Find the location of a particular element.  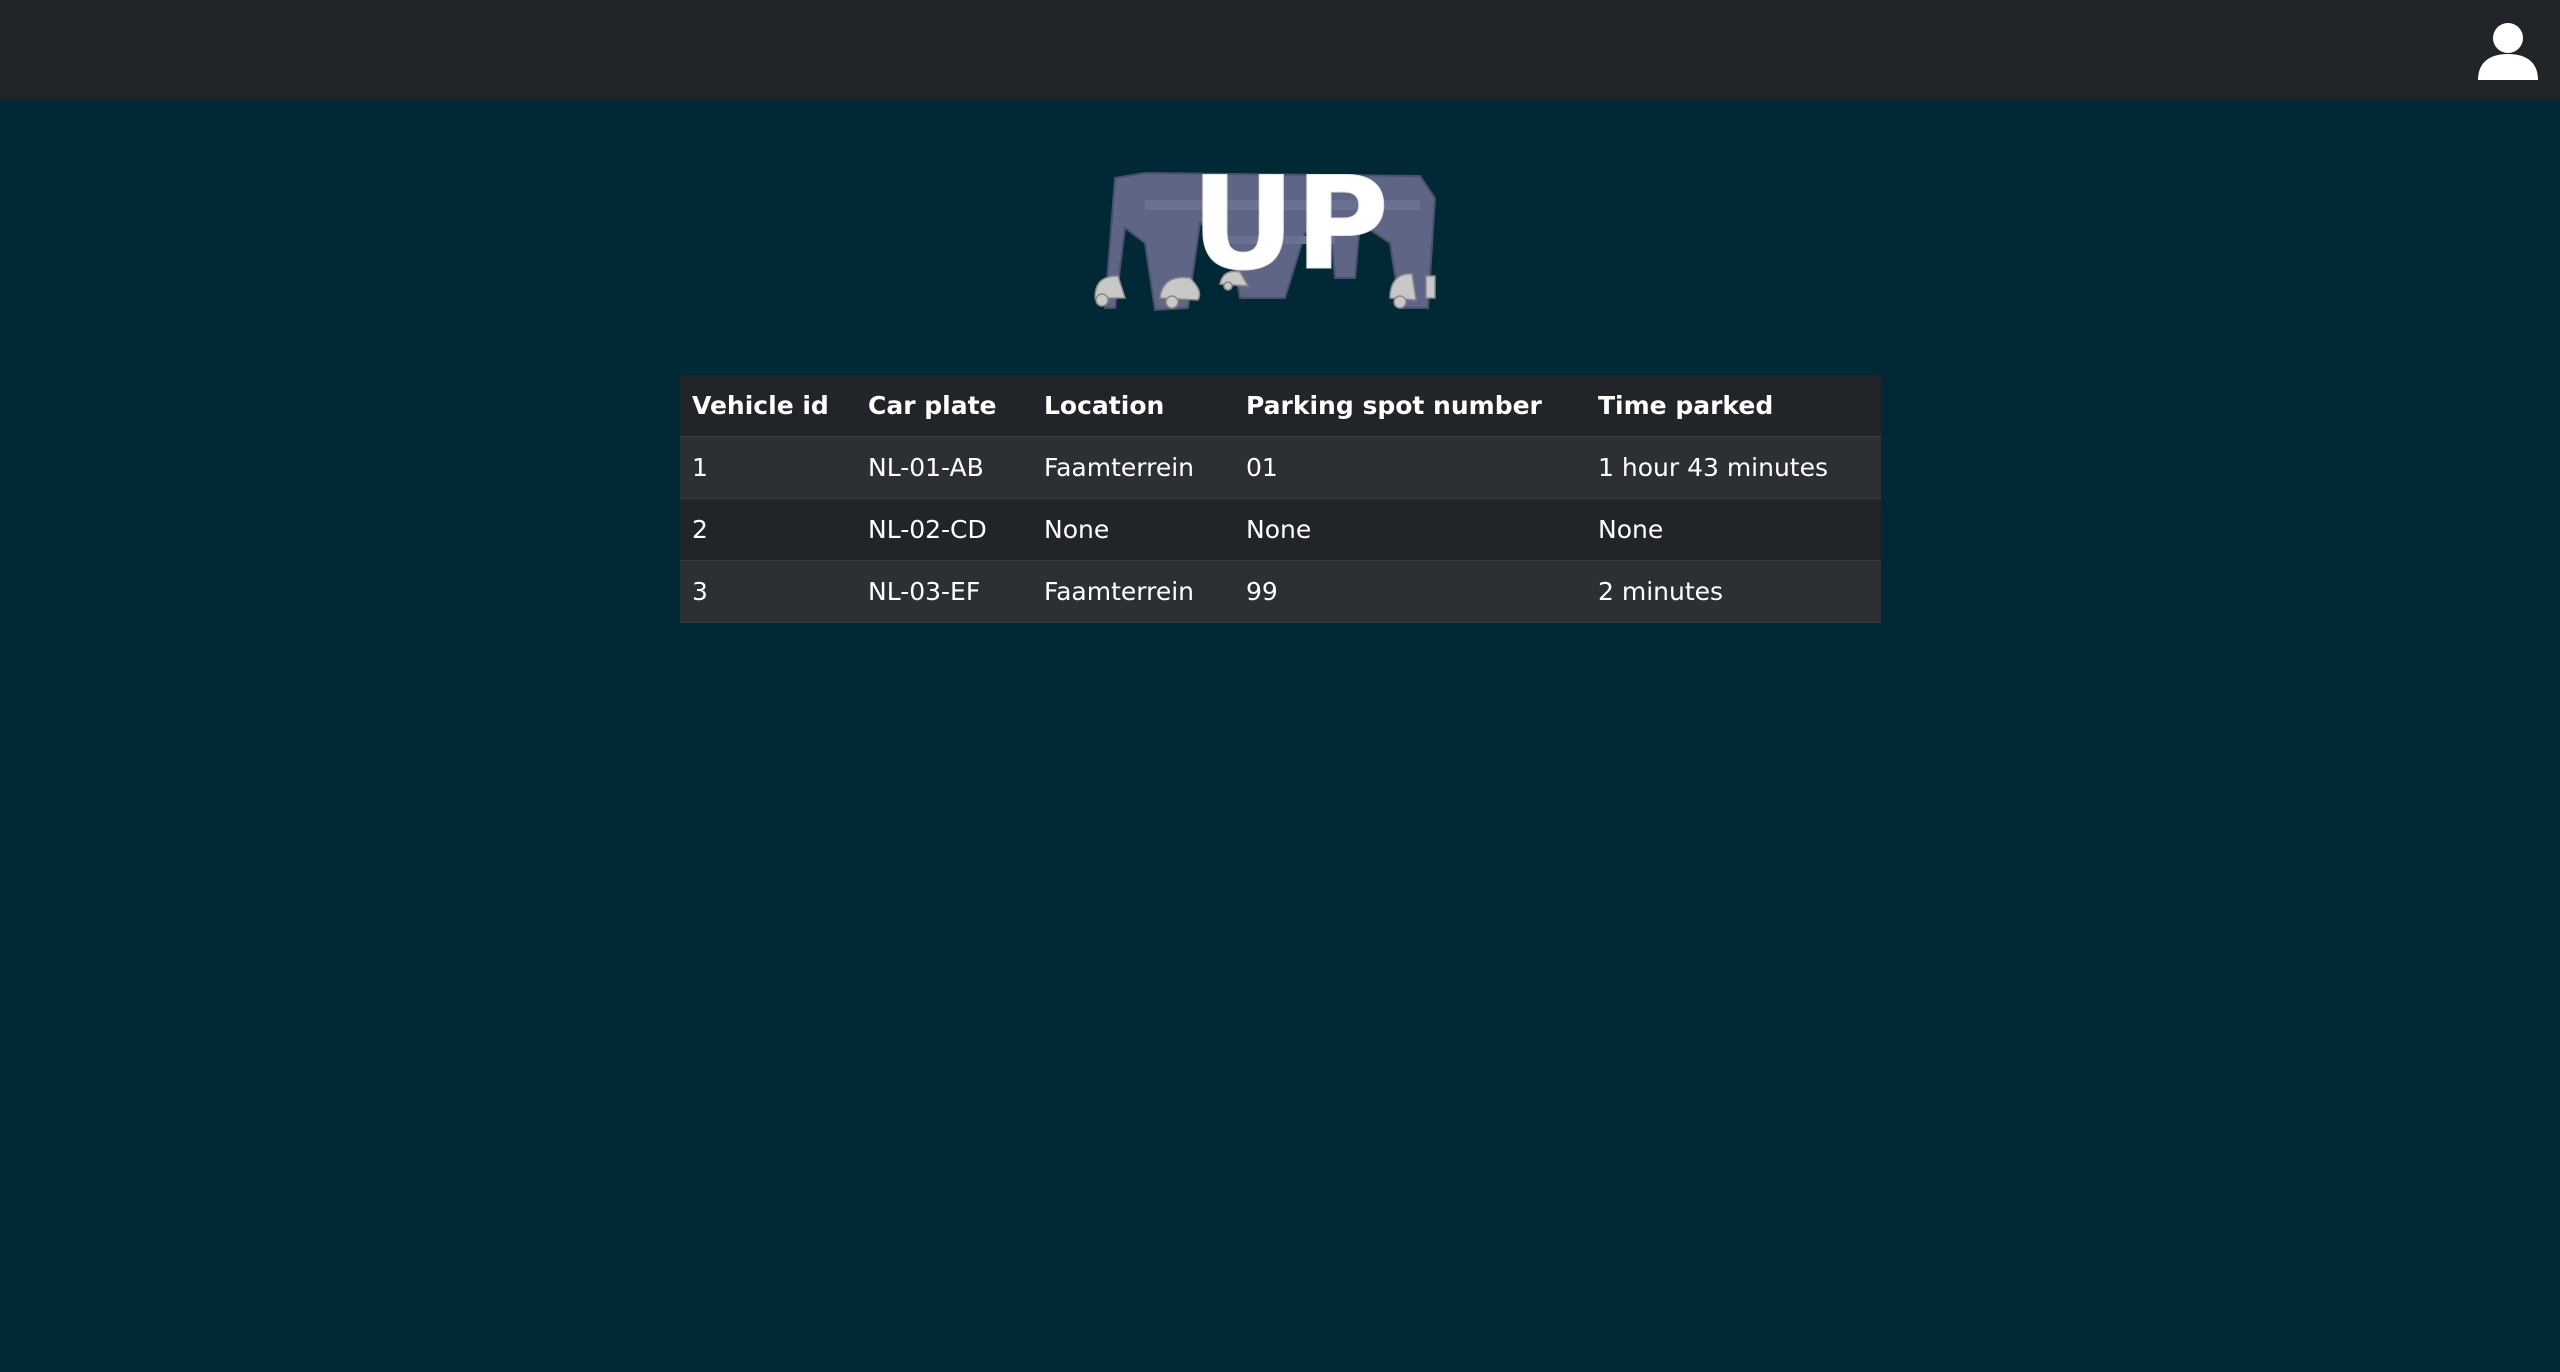

cell-vehicle-id: 3 is located at coordinates (768, 591).